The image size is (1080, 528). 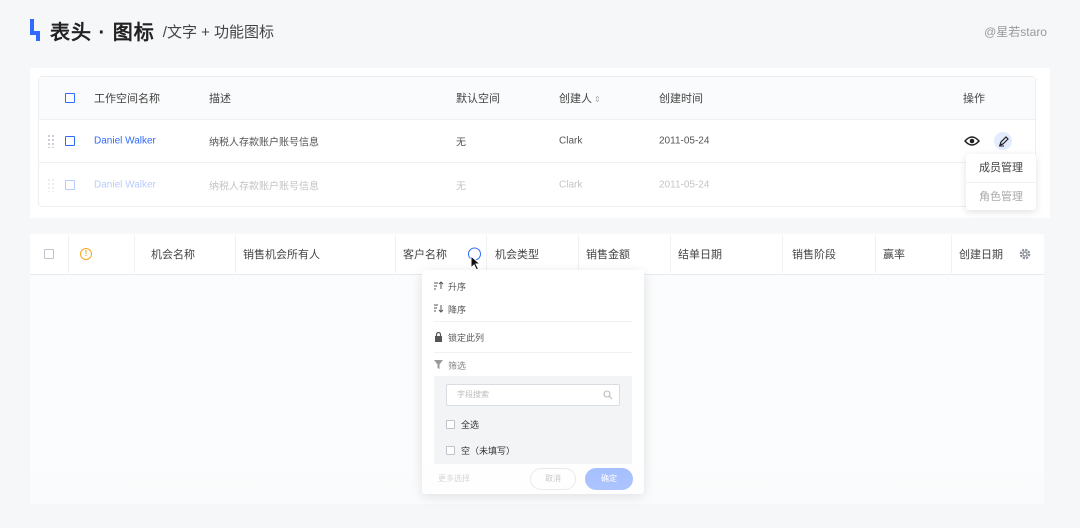 What do you see at coordinates (476, 263) in the screenshot?
I see `mouse-cursor-icon` at bounding box center [476, 263].